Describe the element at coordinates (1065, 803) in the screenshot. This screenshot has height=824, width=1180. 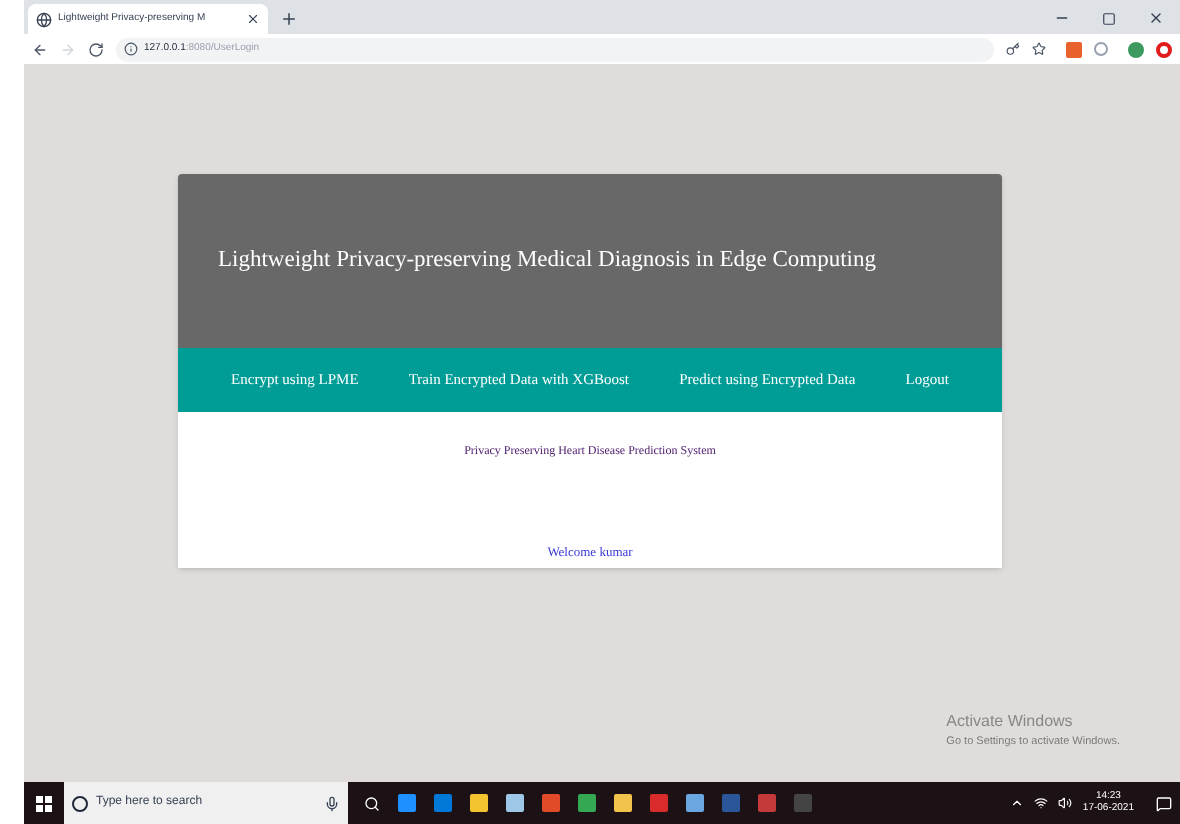
I see `volume-icon` at that location.